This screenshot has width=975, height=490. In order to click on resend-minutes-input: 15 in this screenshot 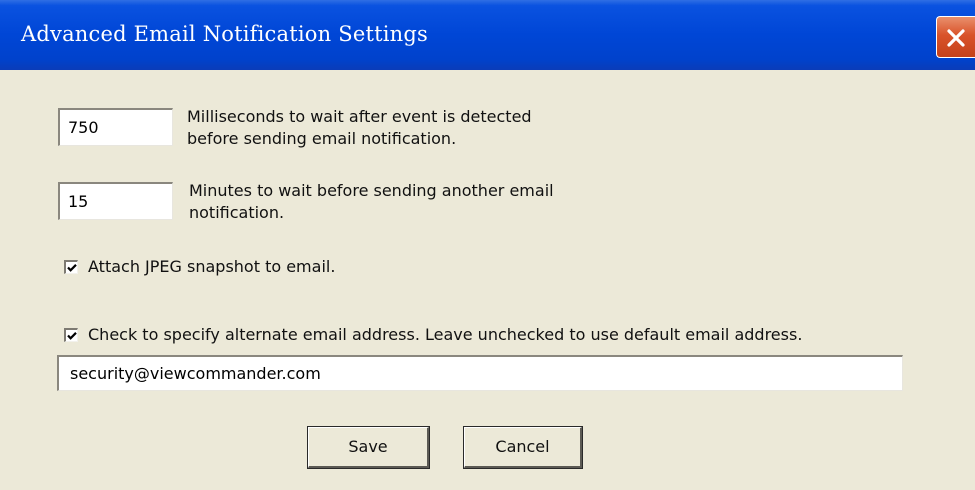, I will do `click(115, 201)`.